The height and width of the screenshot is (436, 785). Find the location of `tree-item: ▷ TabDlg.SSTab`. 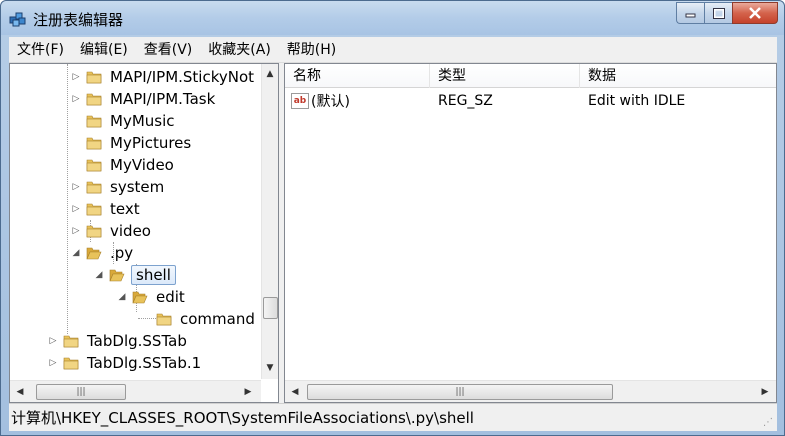

tree-item: ▷ TabDlg.SSTab is located at coordinates (118, 341).